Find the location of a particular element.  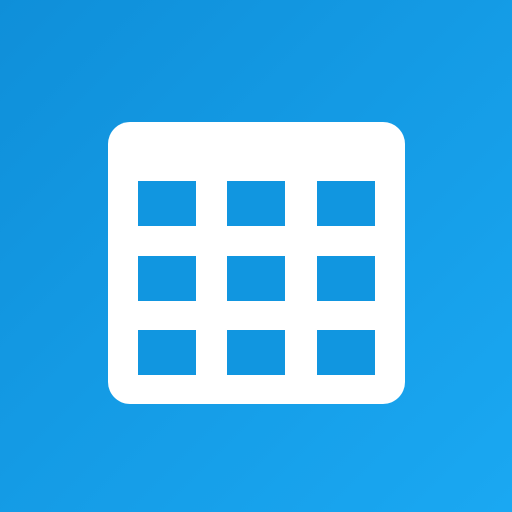

calendar-cell-r3-c1 is located at coordinates (167, 352).